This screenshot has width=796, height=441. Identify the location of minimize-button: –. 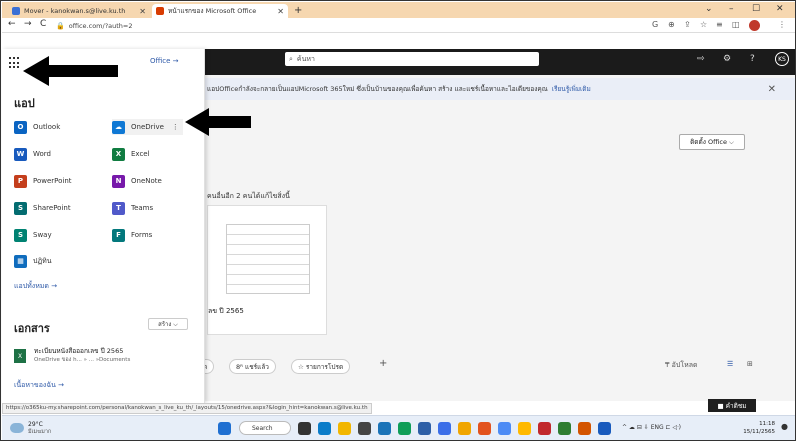
(731, 9).